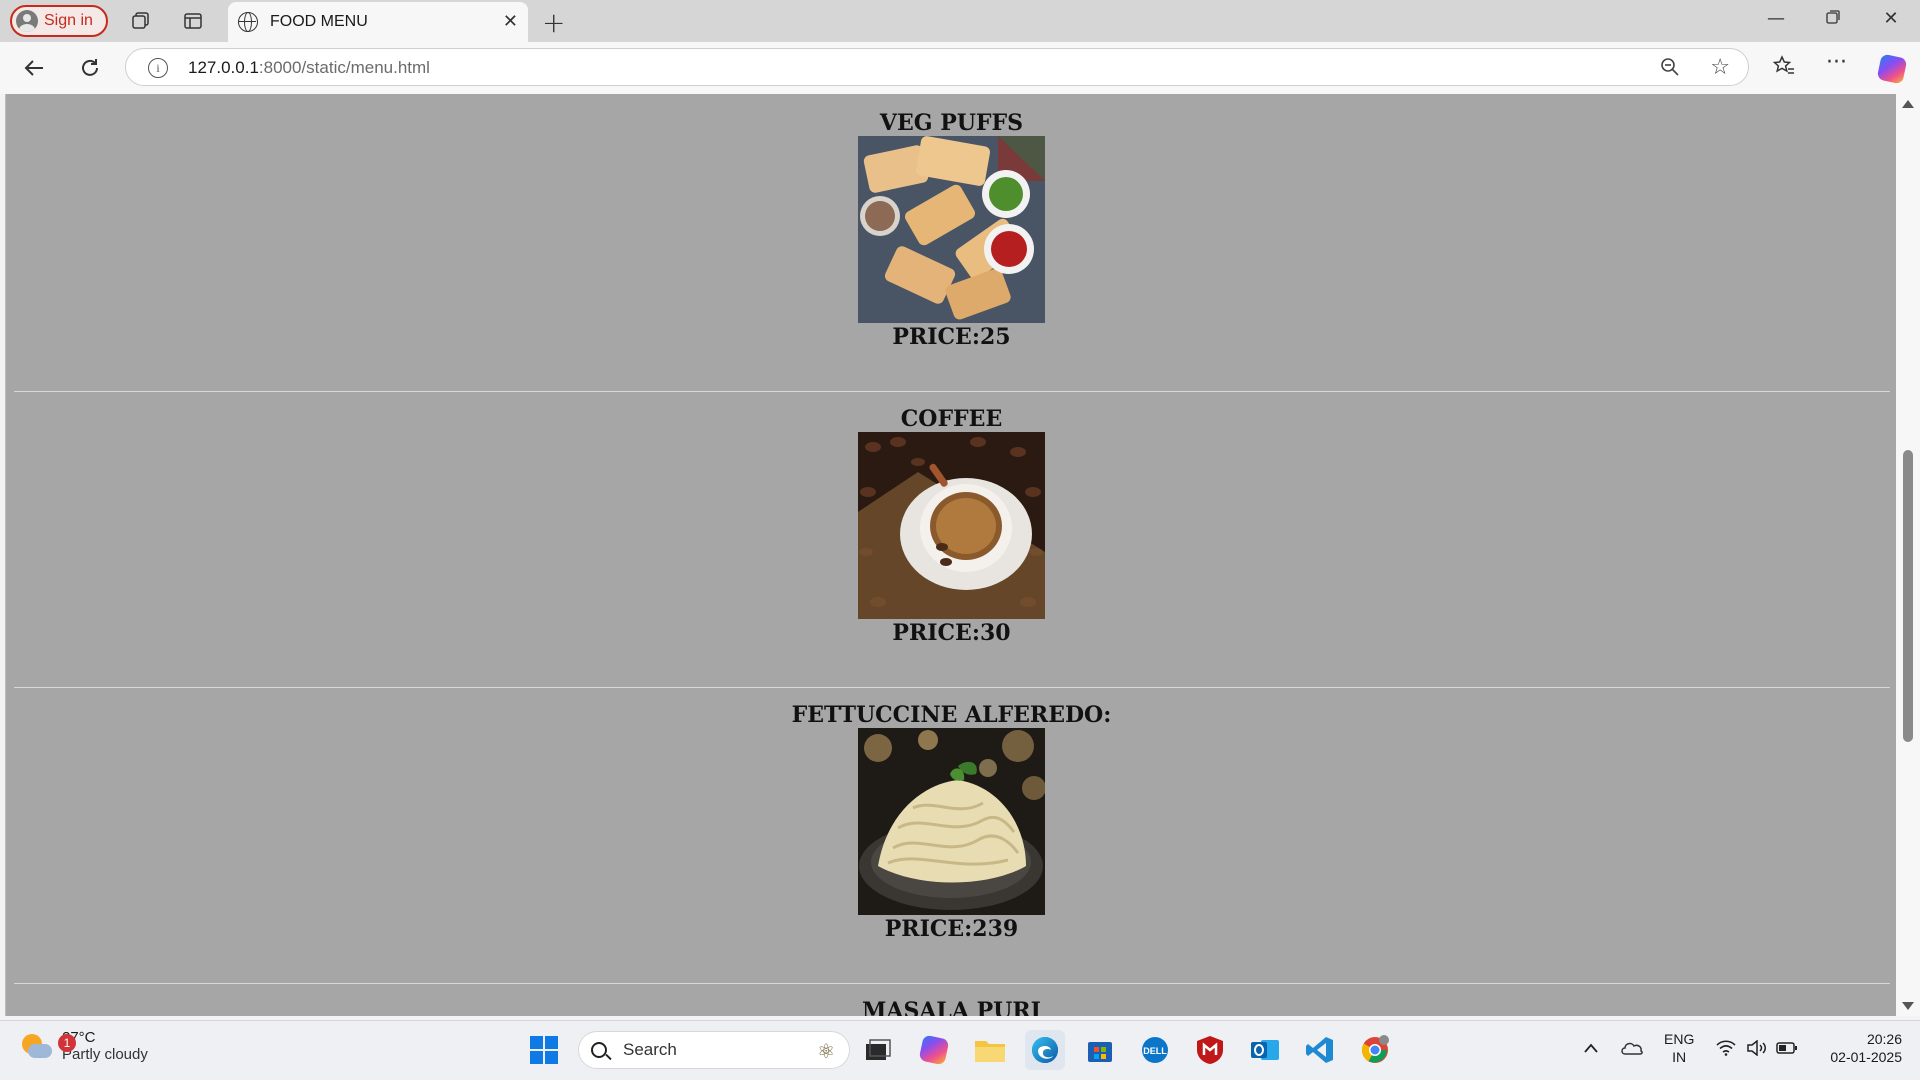 Image resolution: width=1920 pixels, height=1080 pixels. What do you see at coordinates (344, 67) in the screenshot?
I see `url-path: :8000/static/menu.html` at bounding box center [344, 67].